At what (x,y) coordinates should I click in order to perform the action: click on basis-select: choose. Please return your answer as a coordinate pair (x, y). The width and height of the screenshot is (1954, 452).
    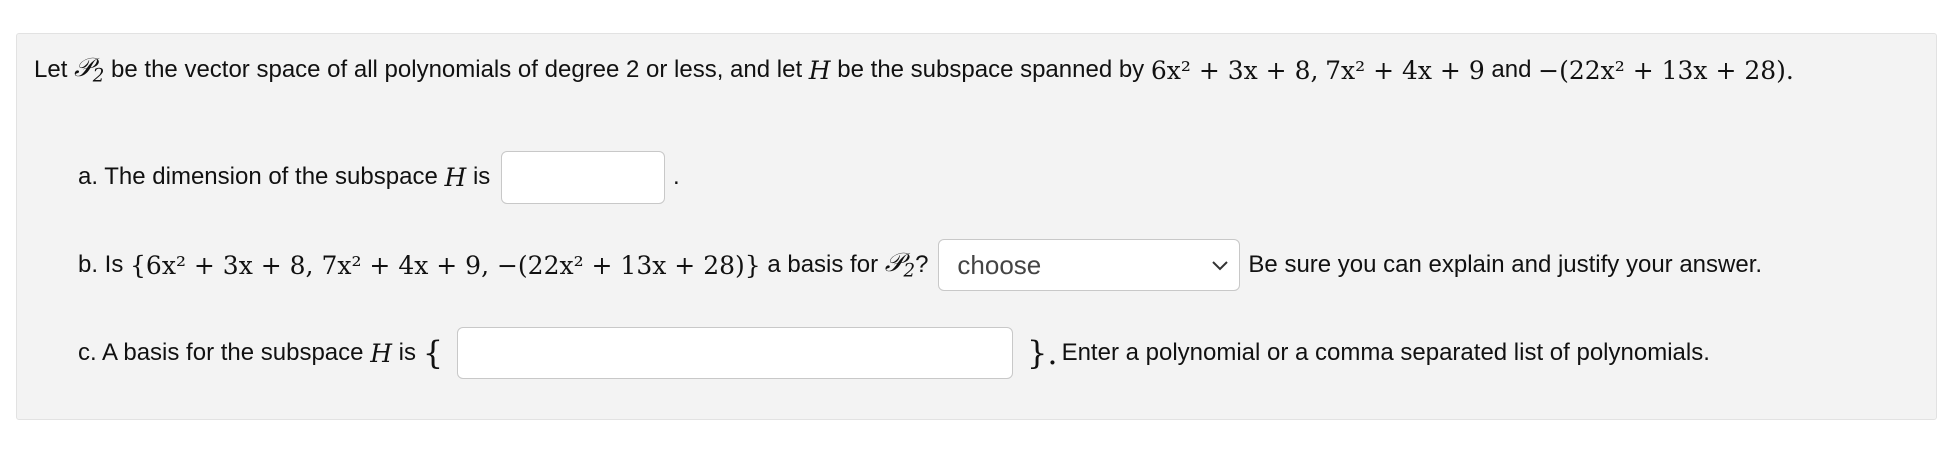
    Looking at the image, I should click on (1089, 265).